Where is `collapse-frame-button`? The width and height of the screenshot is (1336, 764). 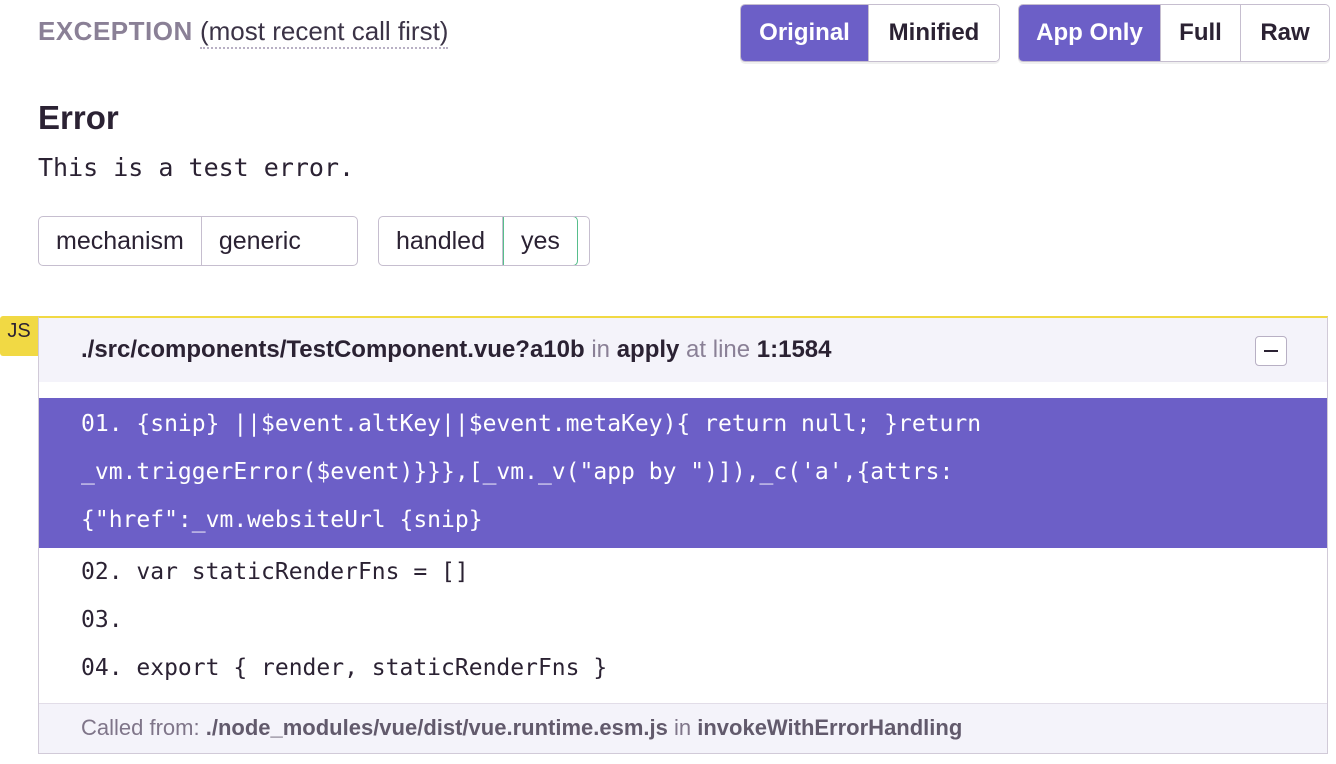 collapse-frame-button is located at coordinates (1271, 351).